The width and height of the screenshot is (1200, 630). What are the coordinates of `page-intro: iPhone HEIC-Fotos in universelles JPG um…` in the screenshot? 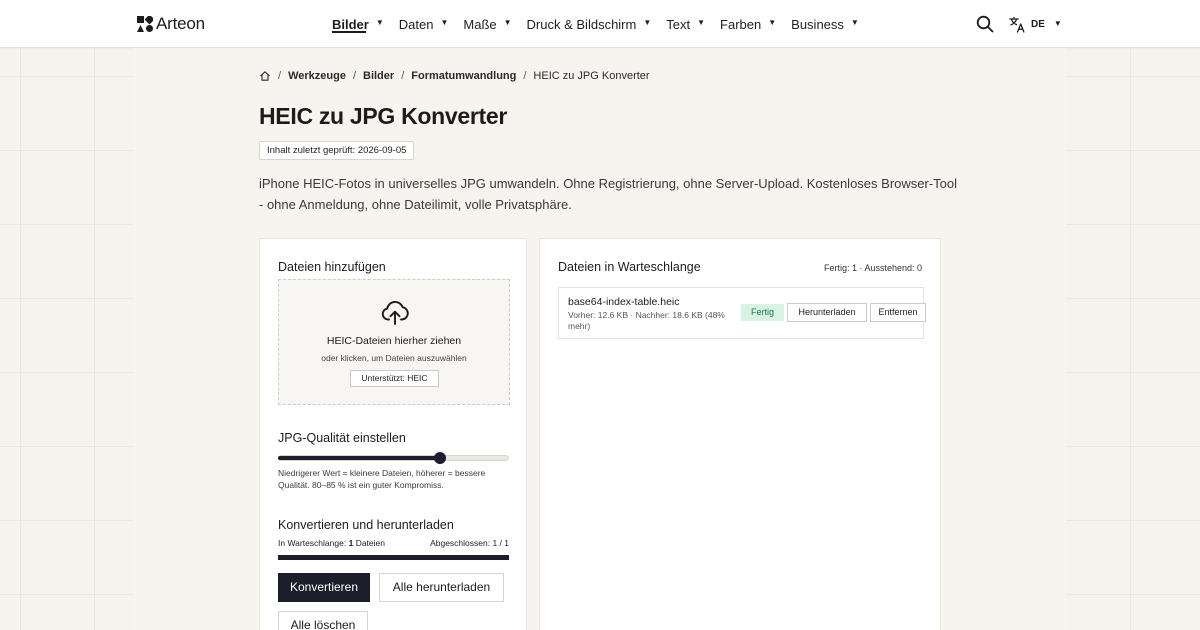 It's located at (608, 194).